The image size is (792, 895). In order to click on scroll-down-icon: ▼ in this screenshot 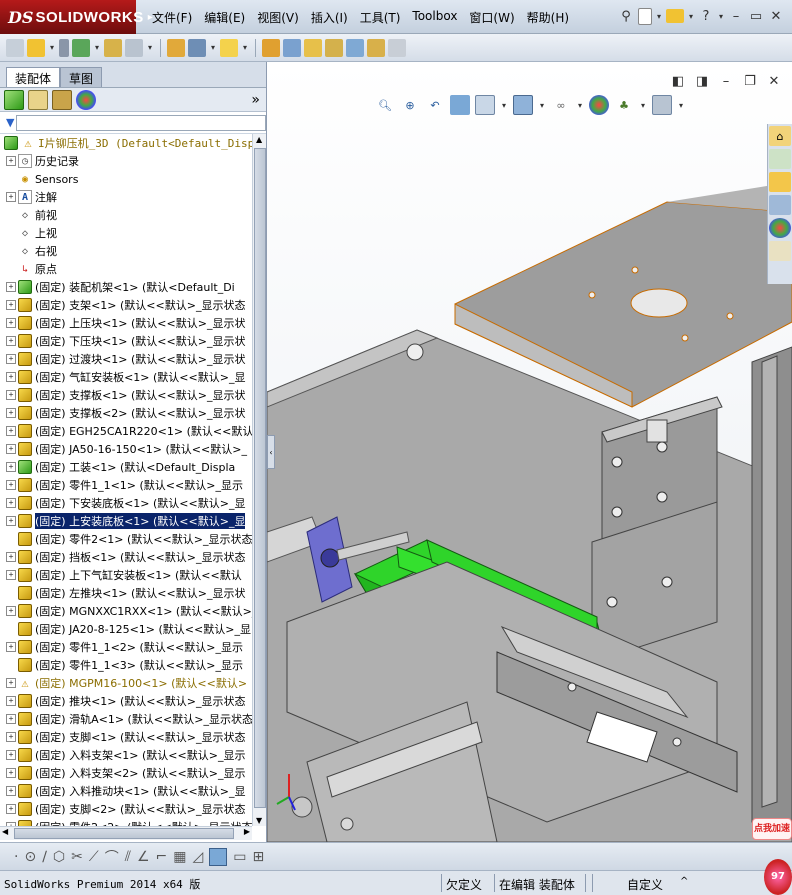, I will do `click(259, 820)`.